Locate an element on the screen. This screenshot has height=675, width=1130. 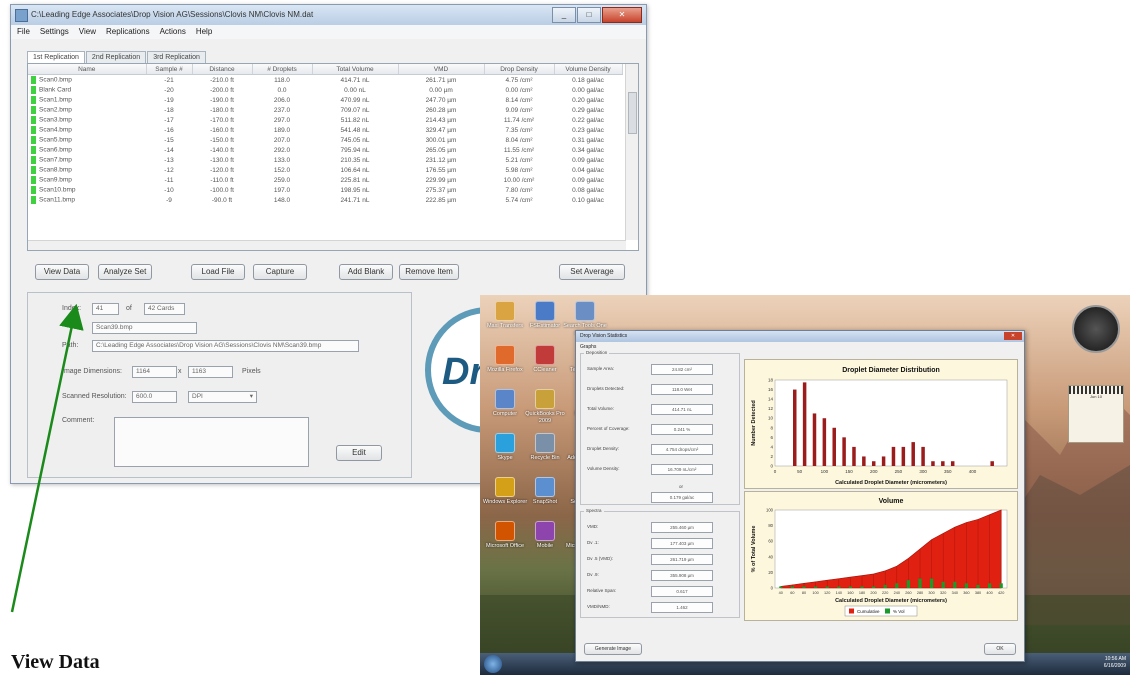
column-header: Total Volume is located at coordinates (355, 69).